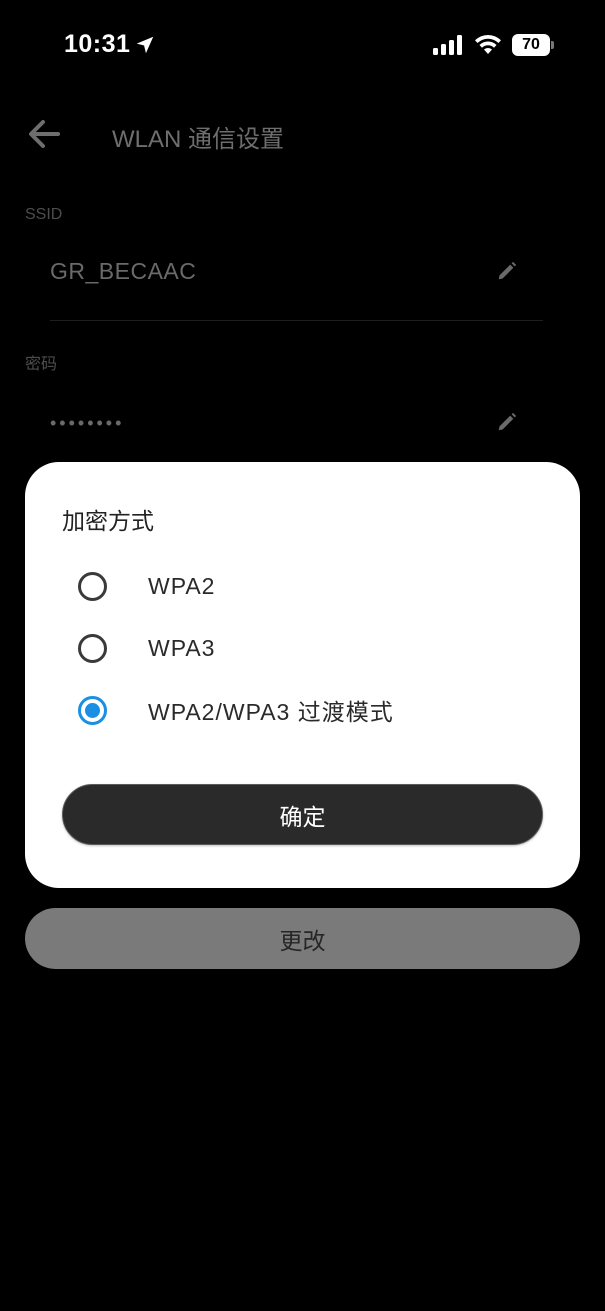  I want to click on option-wpa2: WPA2, so click(302, 586).